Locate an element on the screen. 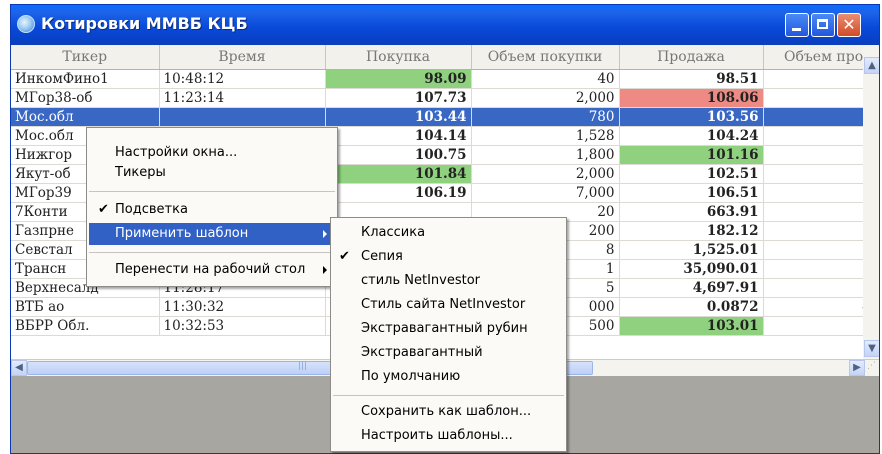  cell-time: 11:23:14 is located at coordinates (242, 98).